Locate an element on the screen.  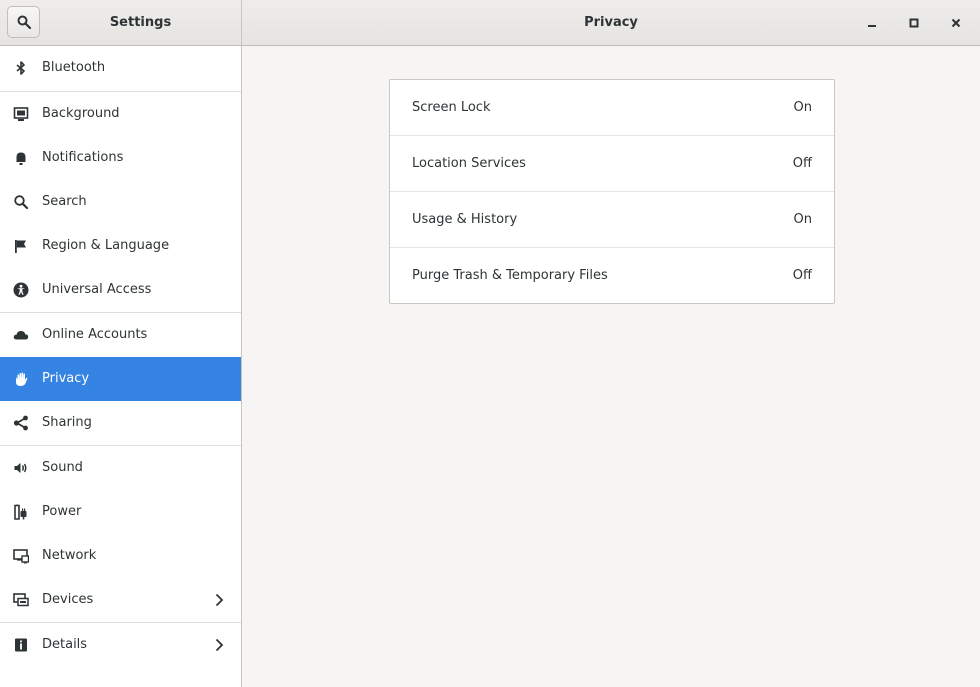
close-icon is located at coordinates (956, 23).